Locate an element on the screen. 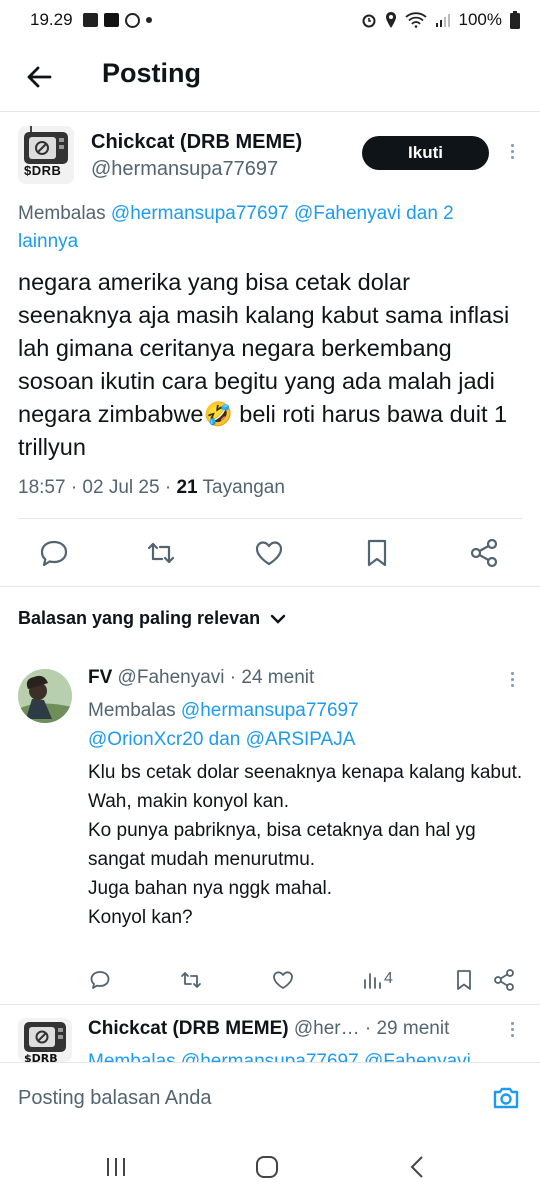  author-name: Chickcat (DRB MEME) is located at coordinates (196, 142).